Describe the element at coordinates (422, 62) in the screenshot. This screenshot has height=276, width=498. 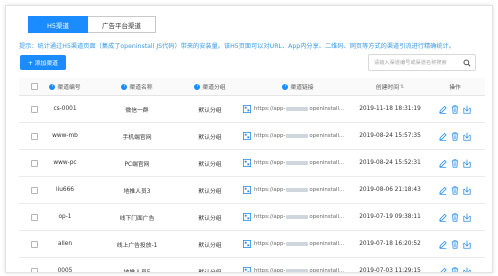
I see `search-input: 请输入渠道编号或渠道名称搜索` at that location.